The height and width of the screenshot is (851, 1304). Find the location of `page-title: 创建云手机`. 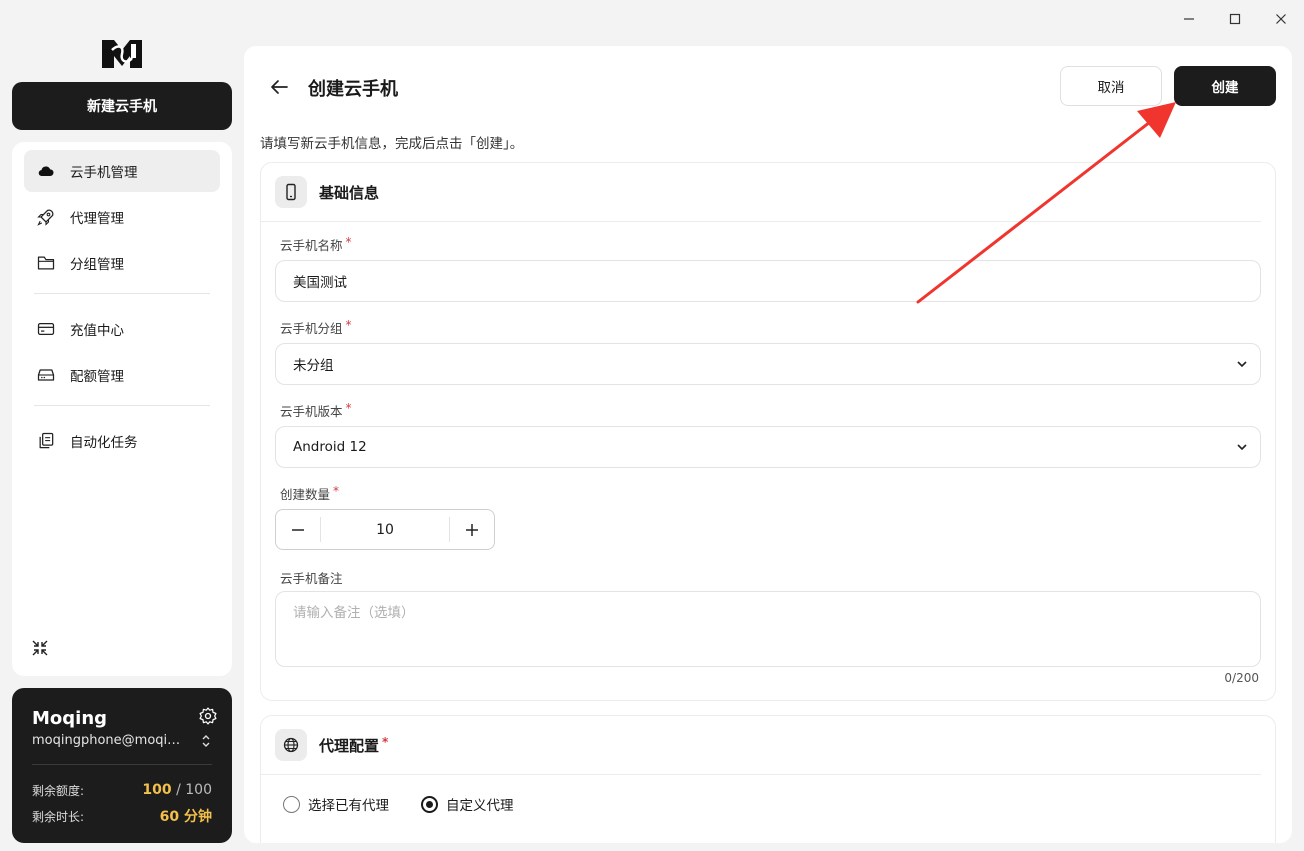

page-title: 创建云手机 is located at coordinates (353, 89).